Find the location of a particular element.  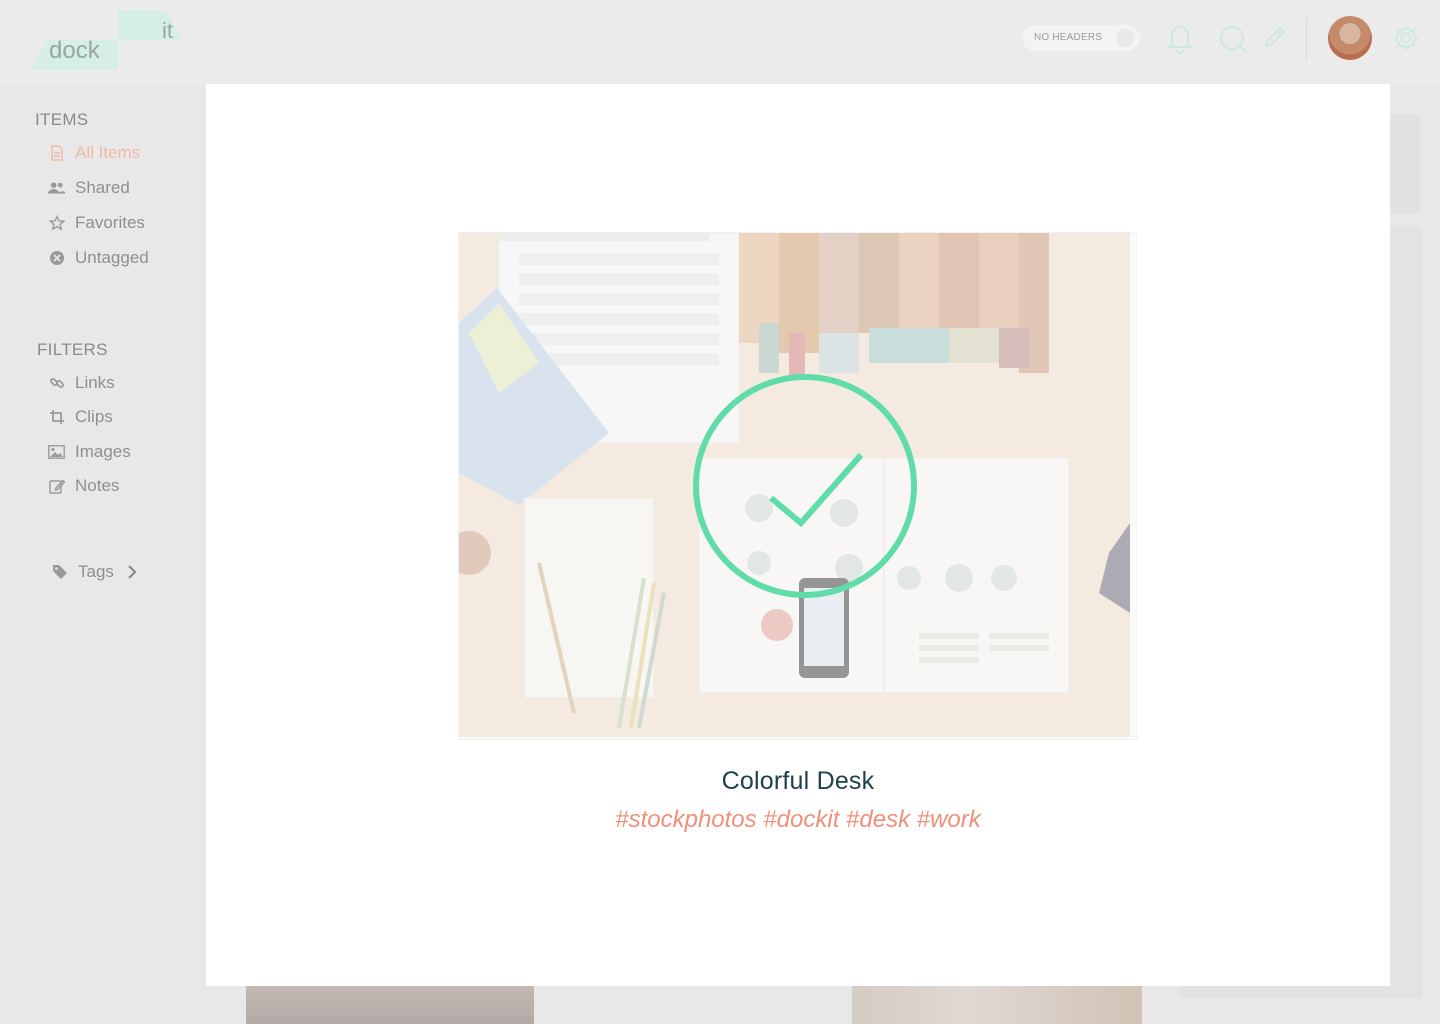

bell-icon is located at coordinates (1180, 40).